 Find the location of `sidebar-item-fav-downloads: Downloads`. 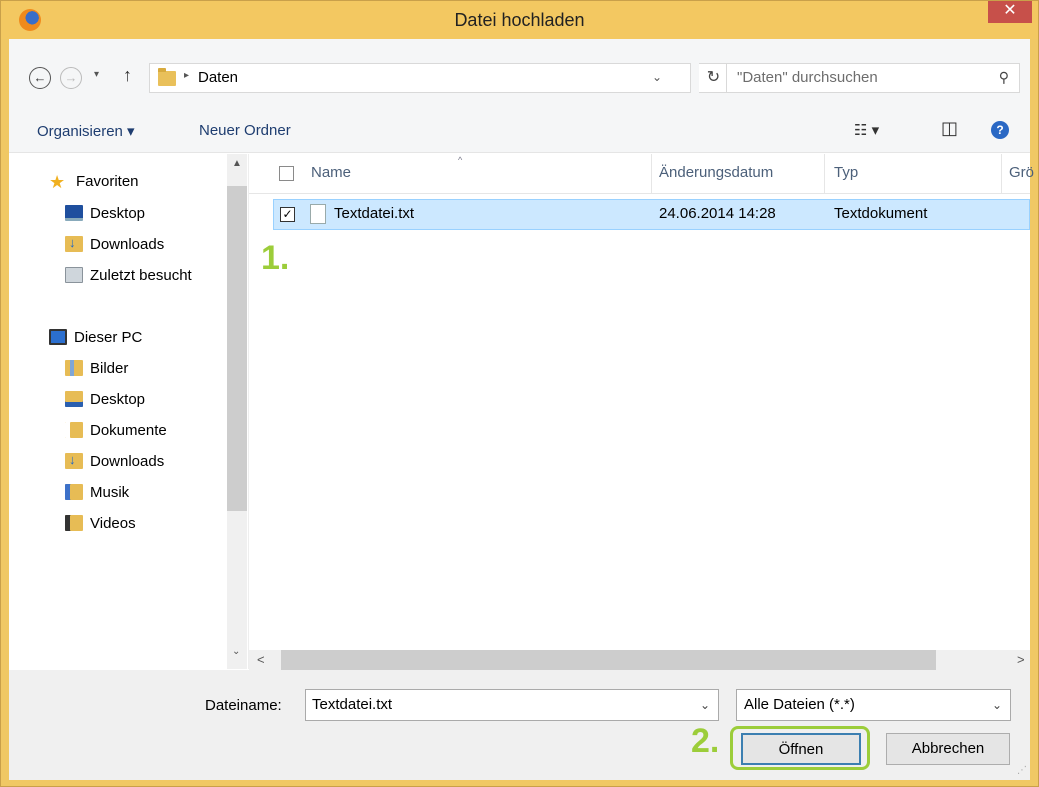

sidebar-item-fav-downloads: Downloads is located at coordinates (114, 244).